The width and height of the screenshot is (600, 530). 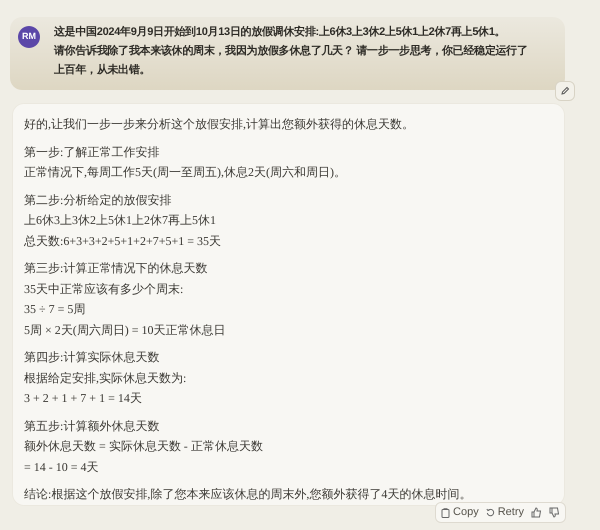 What do you see at coordinates (248, 494) in the screenshot?
I see `response-text-line: 结论:根据这个放假安排,除了您本来应该休息的周末外,您额外获得了4天的休息时间。` at bounding box center [248, 494].